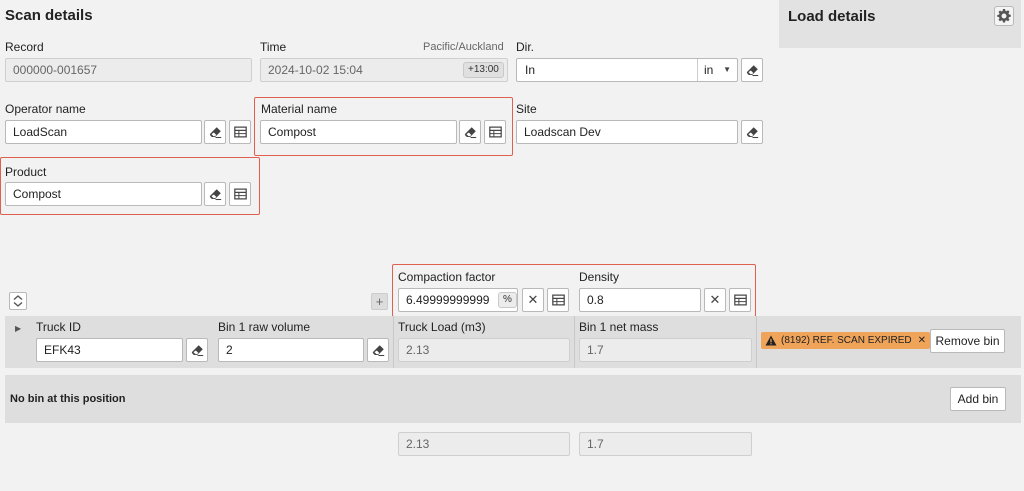 The width and height of the screenshot is (1024, 491). Describe the element at coordinates (103, 194) in the screenshot. I see `product-field: Compost` at that location.